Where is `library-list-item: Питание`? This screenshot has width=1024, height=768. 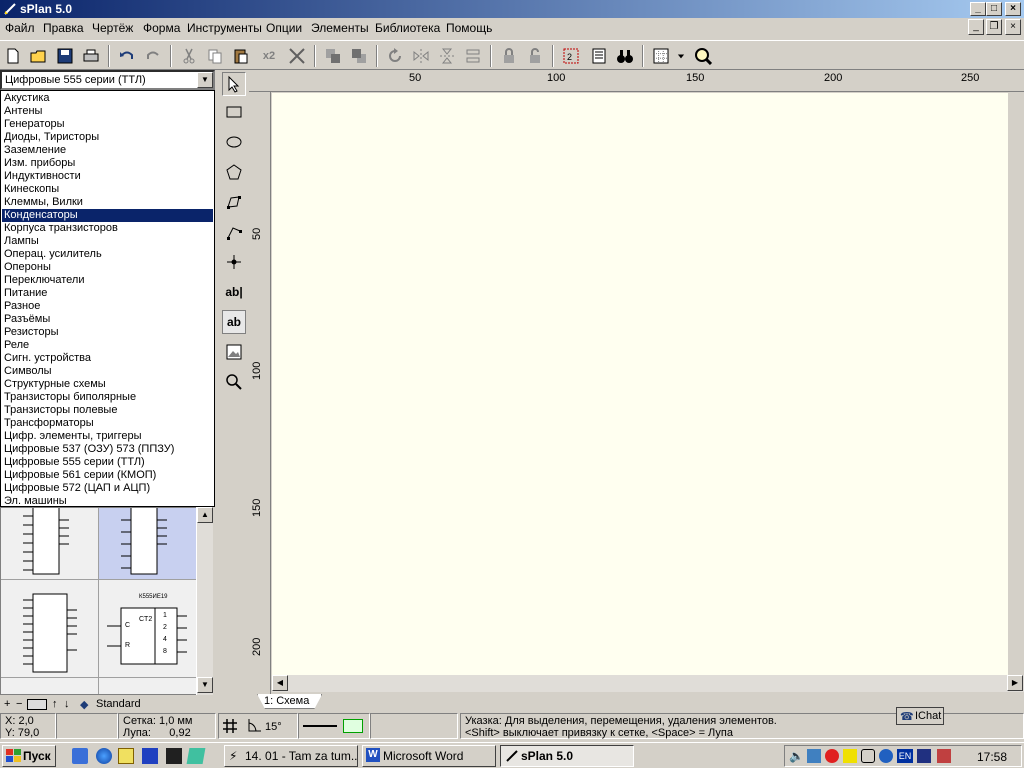
library-list-item: Питание is located at coordinates (107, 293).